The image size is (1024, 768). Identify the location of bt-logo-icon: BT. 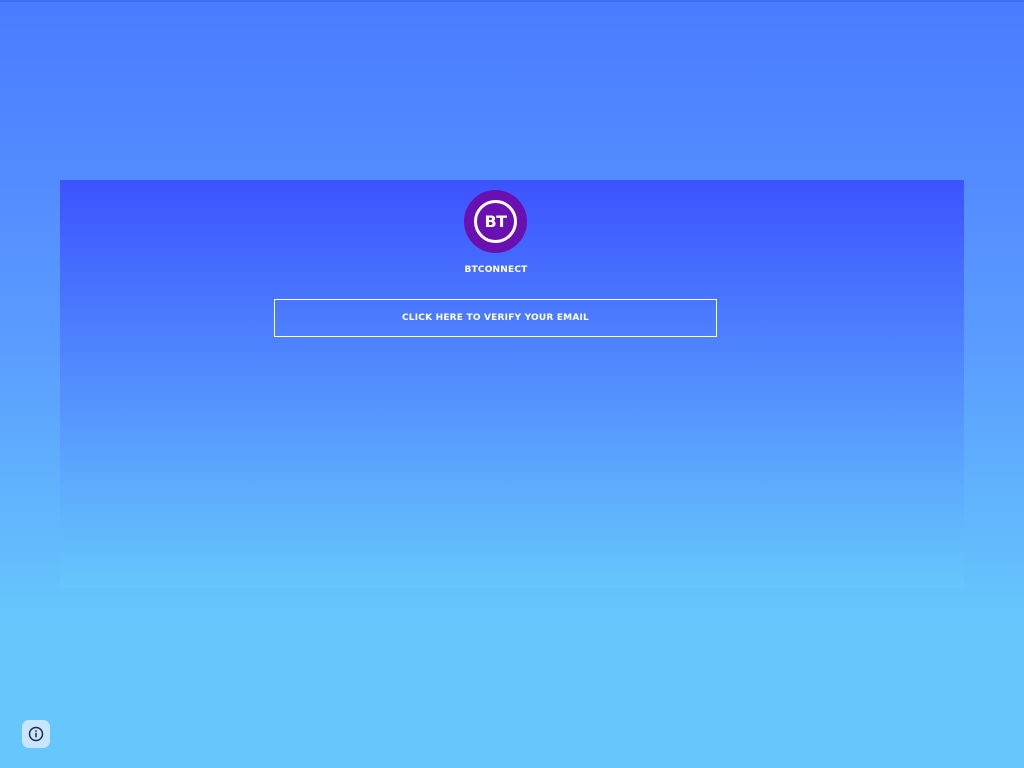
(495, 221).